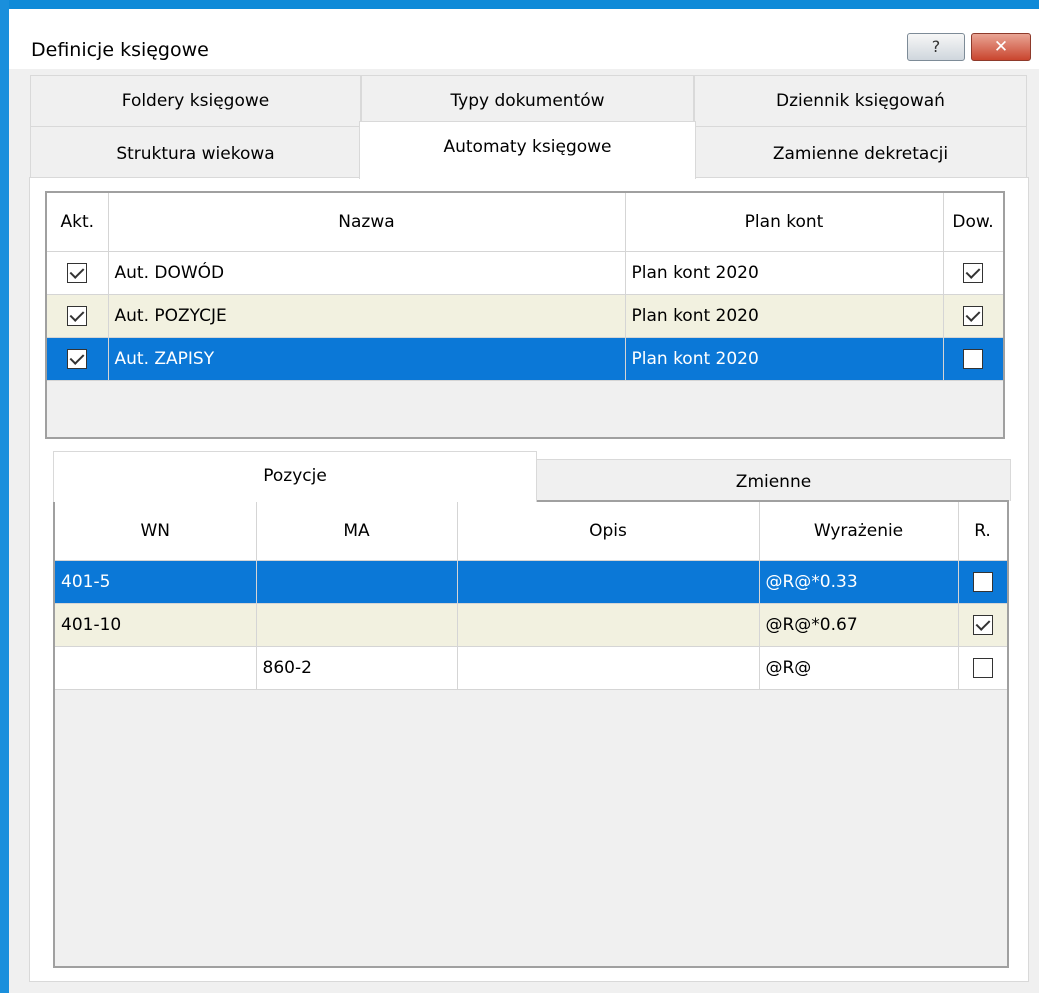 The width and height of the screenshot is (1039, 993). What do you see at coordinates (527, 150) in the screenshot?
I see `tab-automaty-ksiegowe: Automaty księgowe` at bounding box center [527, 150].